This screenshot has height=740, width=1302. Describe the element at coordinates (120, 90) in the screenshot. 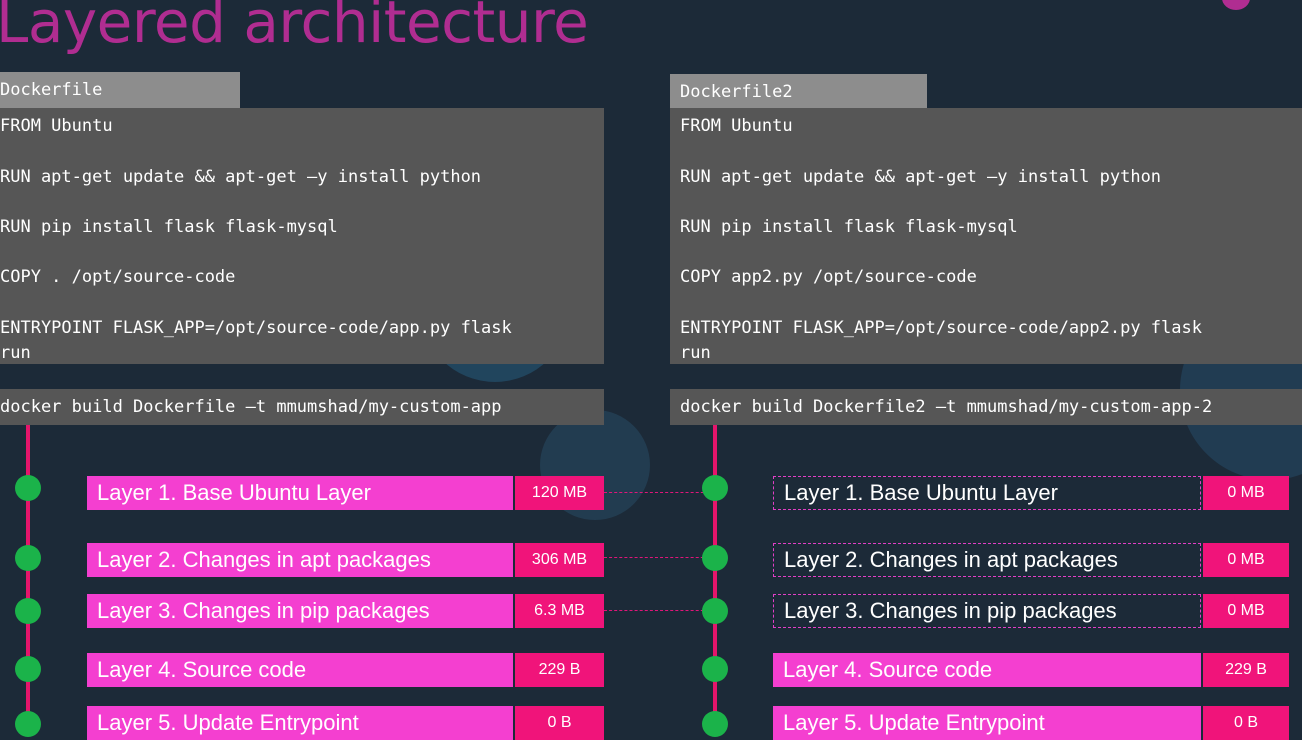

I see `left-file-tab: Dockerfile` at that location.